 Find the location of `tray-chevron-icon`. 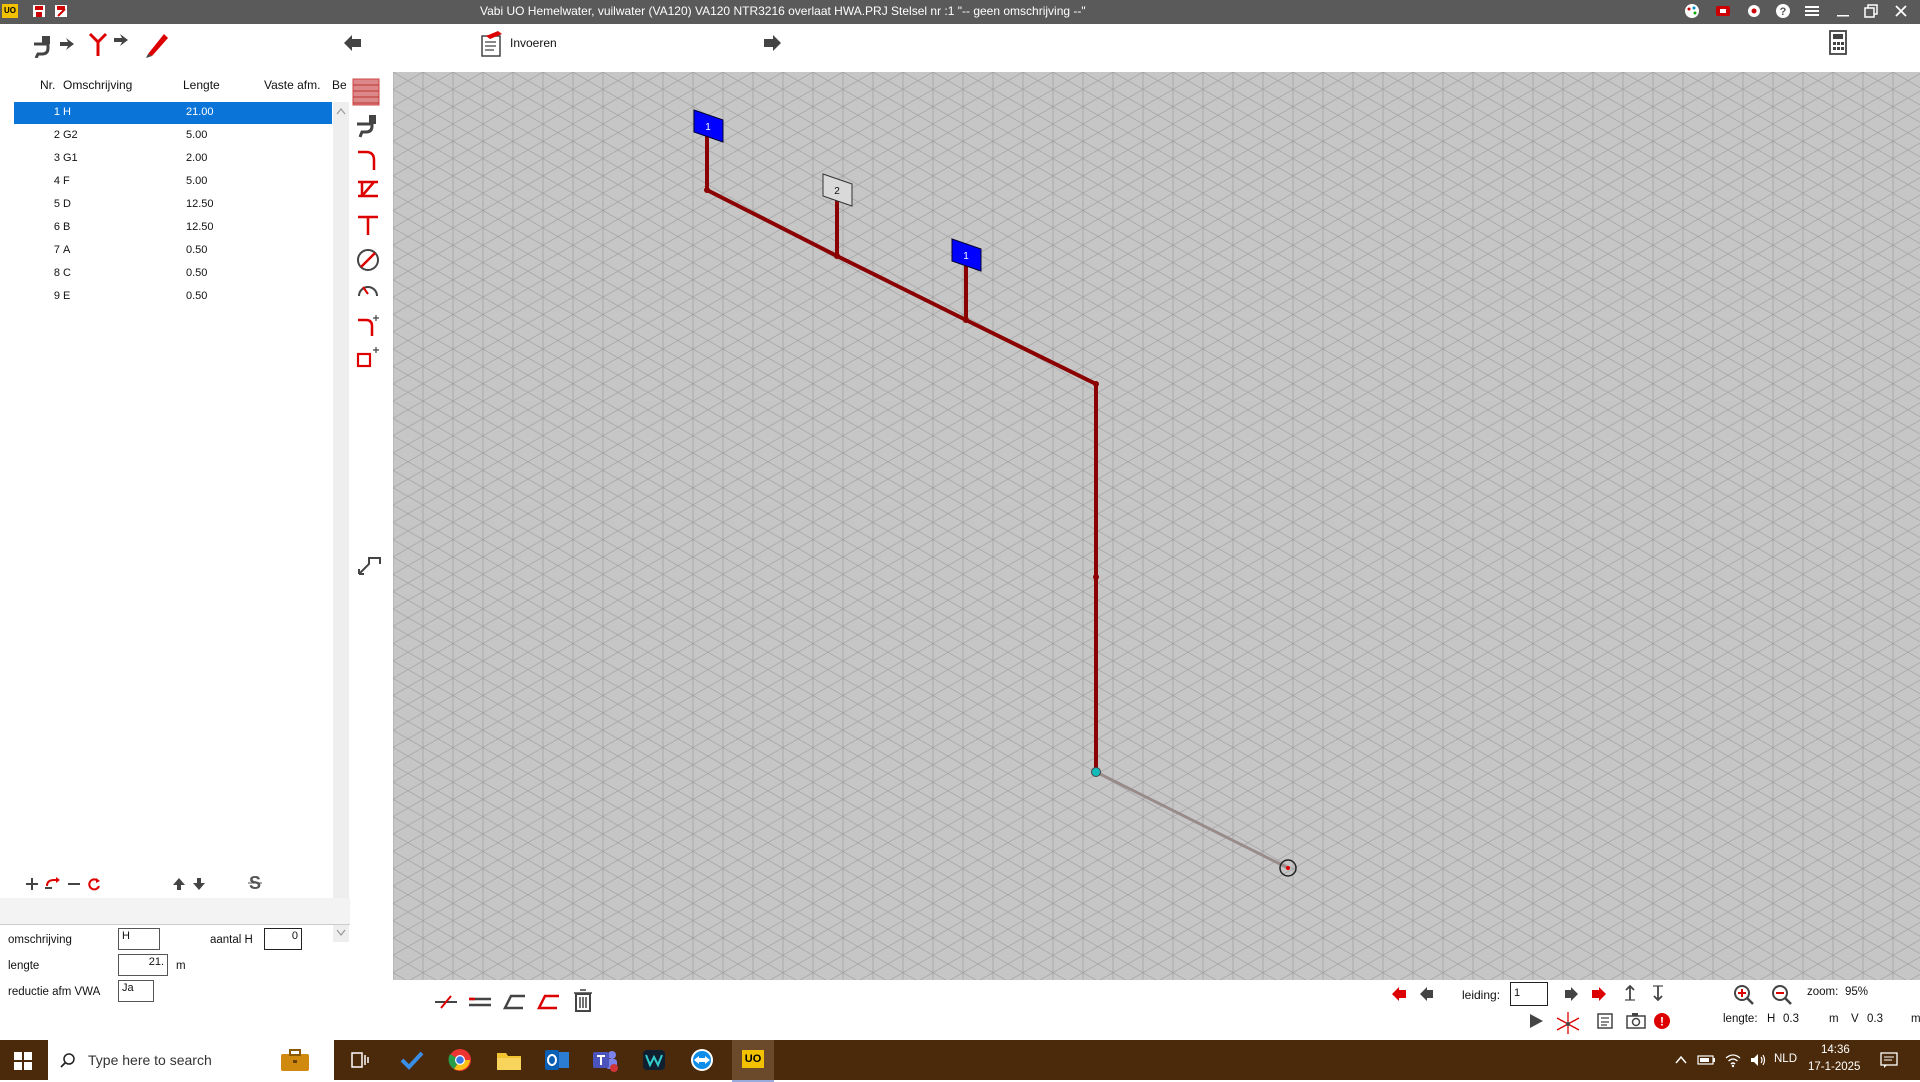

tray-chevron-icon is located at coordinates (1681, 1061).